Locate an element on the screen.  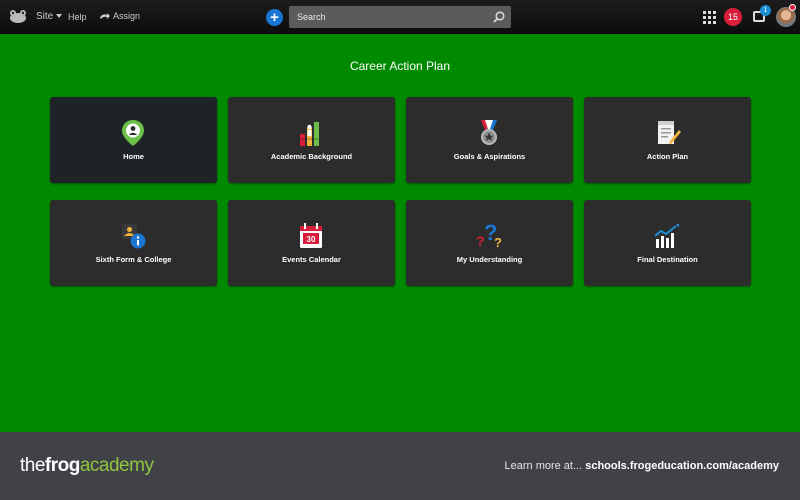
site-label: Site is located at coordinates (45, 16).